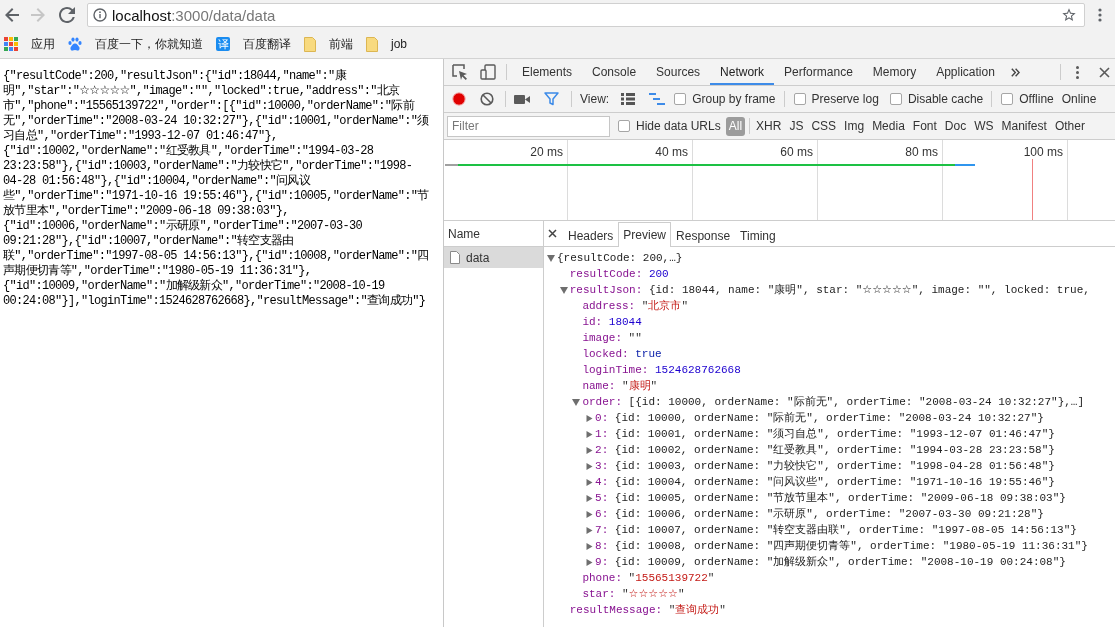 Image resolution: width=1115 pixels, height=627 pixels. What do you see at coordinates (653, 594) in the screenshot?
I see `property-value: "☆☆☆☆☆"` at bounding box center [653, 594].